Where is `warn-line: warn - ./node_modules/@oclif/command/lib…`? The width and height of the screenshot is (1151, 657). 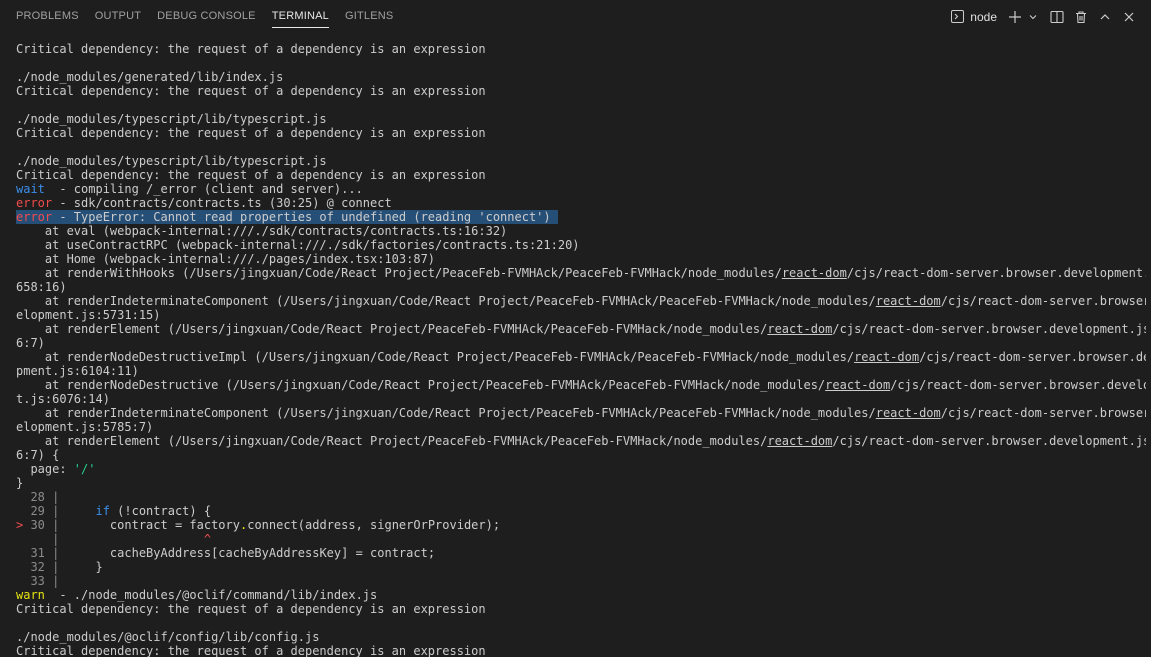 warn-line: warn - ./node_modules/@oclif/command/lib… is located at coordinates (581, 595).